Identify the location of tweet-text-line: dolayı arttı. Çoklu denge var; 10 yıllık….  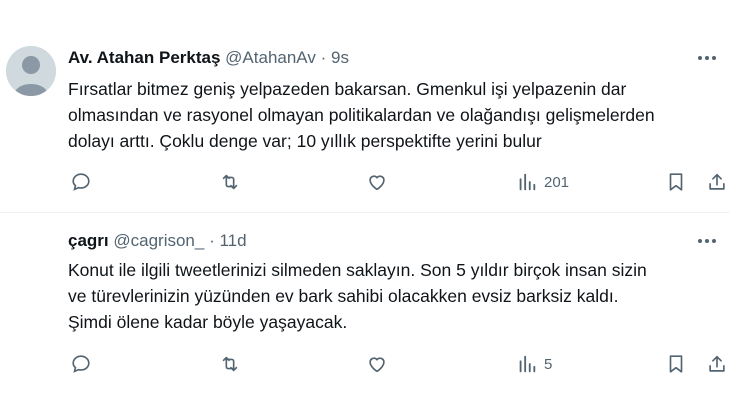
(305, 141).